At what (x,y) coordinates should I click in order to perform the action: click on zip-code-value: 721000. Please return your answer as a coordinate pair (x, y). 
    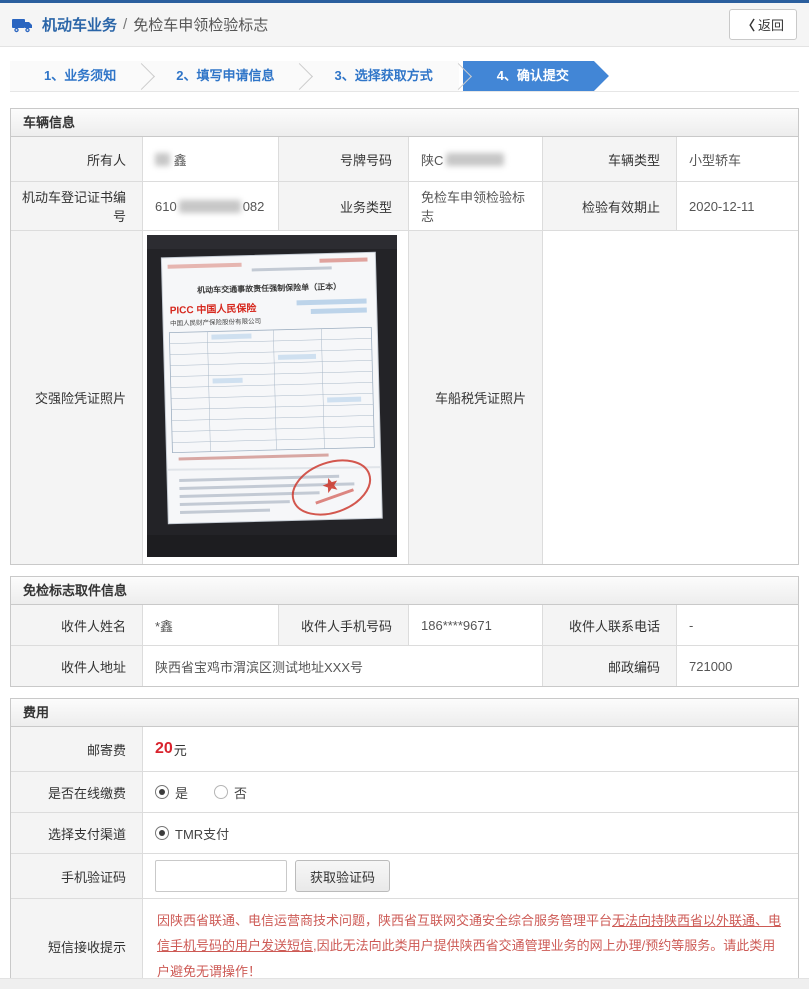
    Looking at the image, I should click on (737, 666).